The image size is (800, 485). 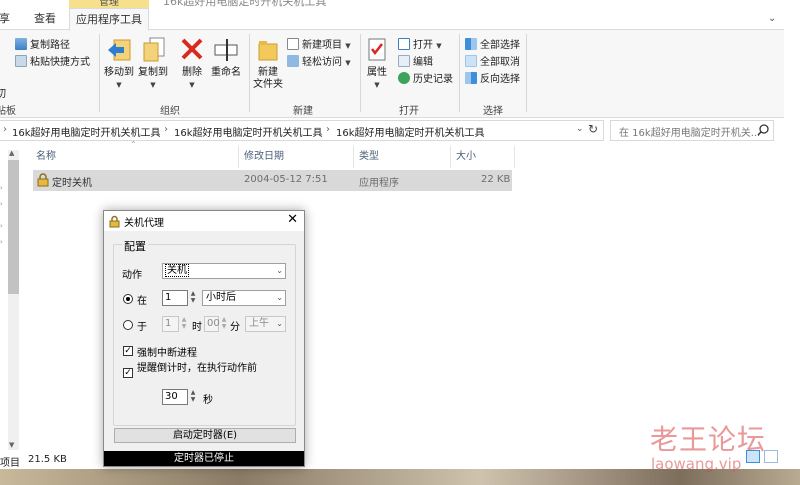 What do you see at coordinates (153, 63) in the screenshot?
I see `copy-to-button: 复制到 ▼` at bounding box center [153, 63].